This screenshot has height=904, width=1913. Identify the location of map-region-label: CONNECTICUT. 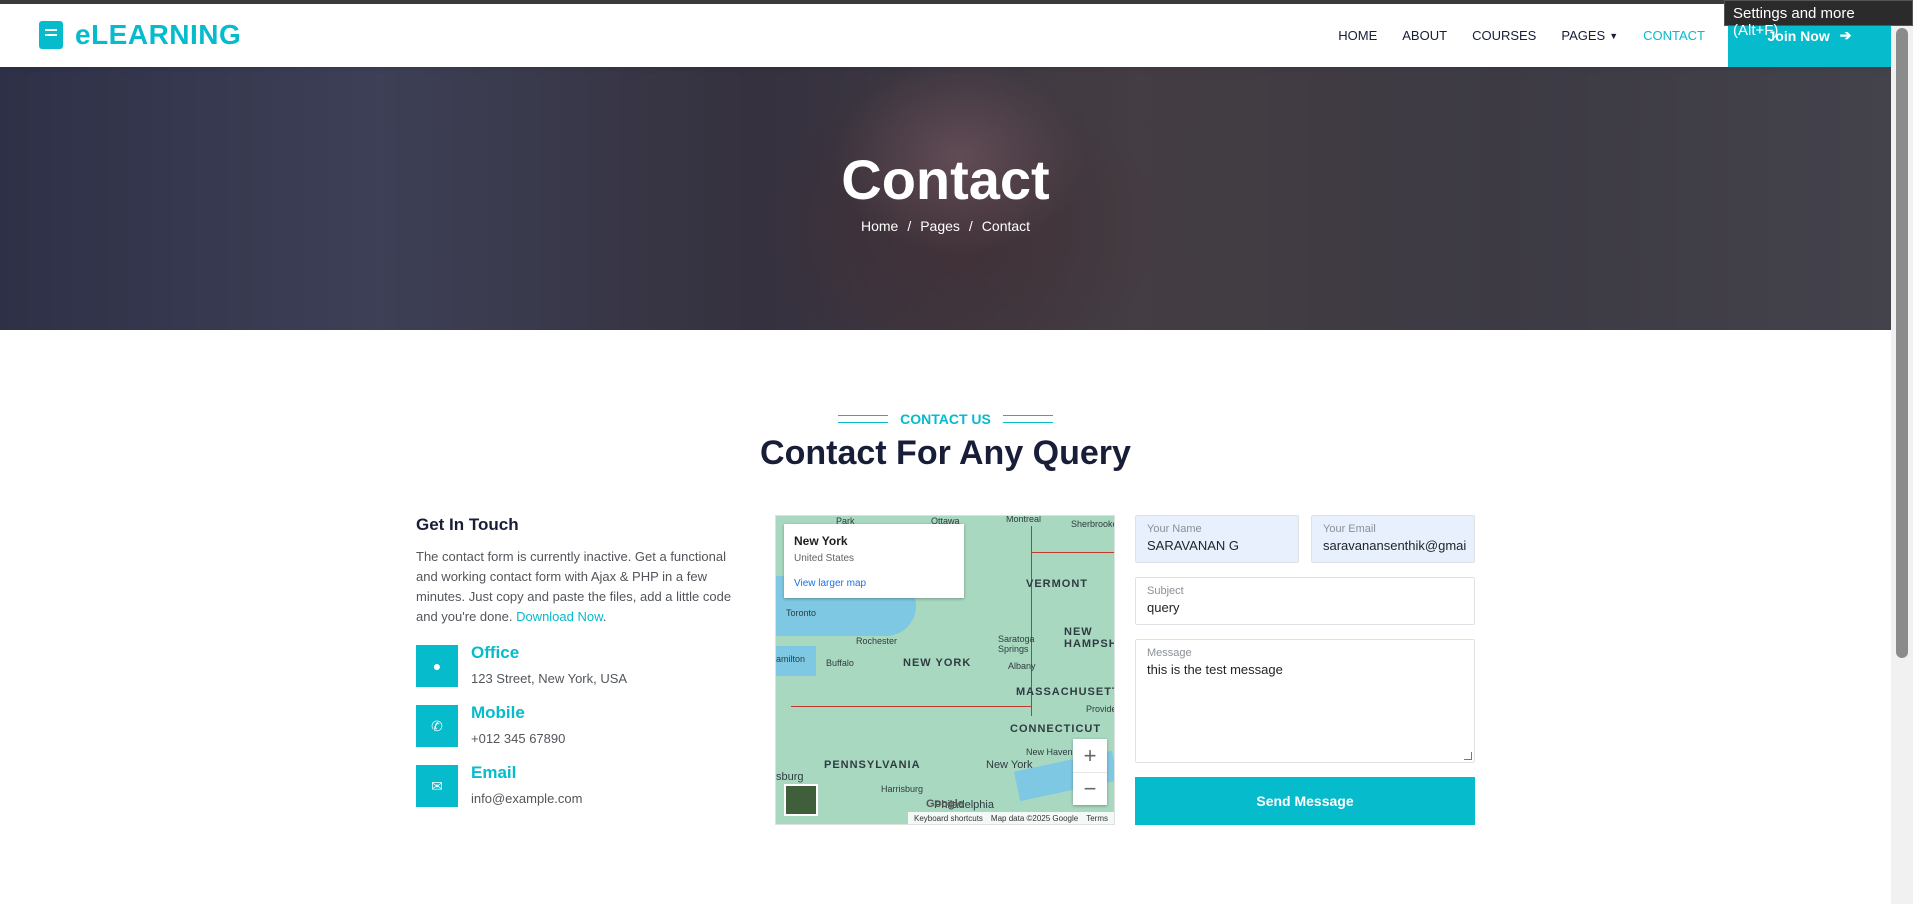
(1056, 729).